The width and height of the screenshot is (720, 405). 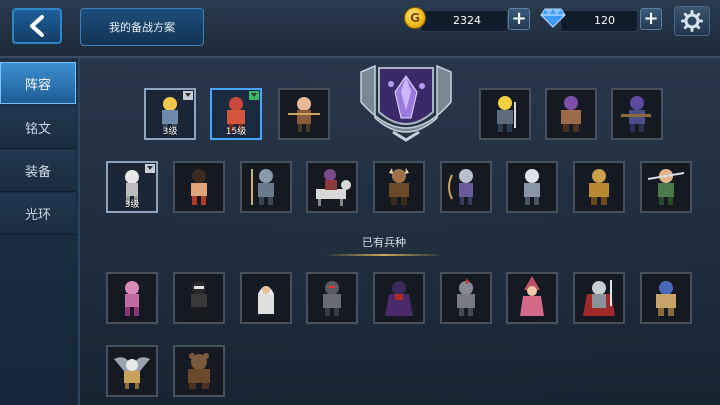 I want to click on silver-hair-knight-icon, so click(x=532, y=187).